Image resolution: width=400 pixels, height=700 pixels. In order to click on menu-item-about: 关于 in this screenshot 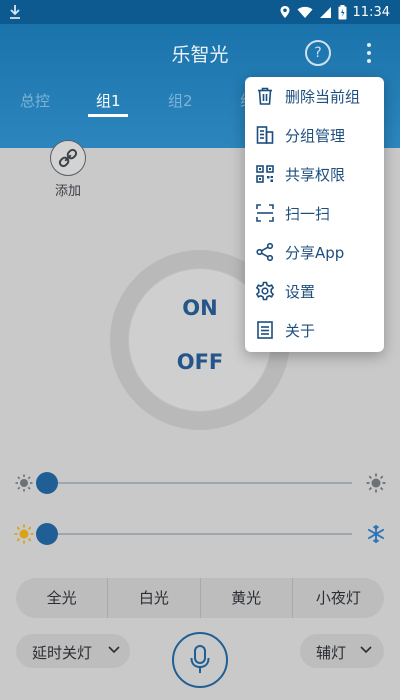, I will do `click(314, 330)`.